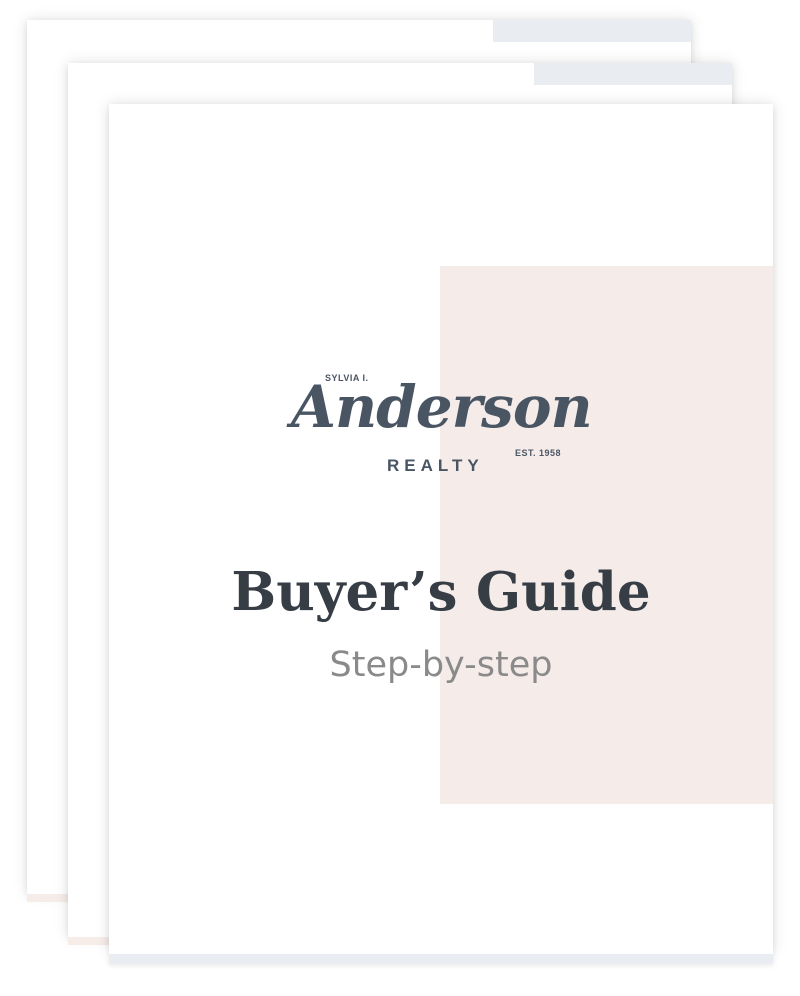 Image resolution: width=800 pixels, height=996 pixels. I want to click on cover-page-bottom-strip, so click(441, 959).